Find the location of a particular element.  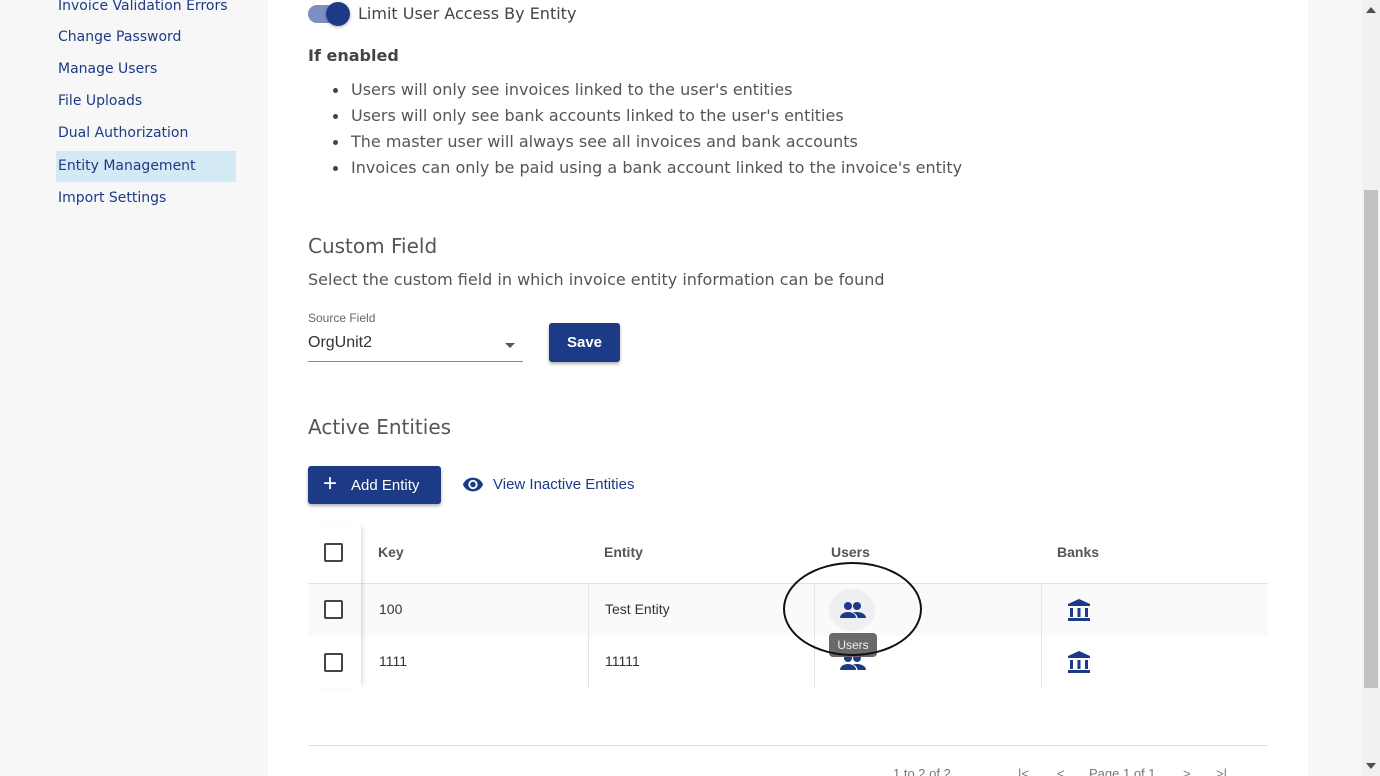

sidebar-item-dual-authorization: Dual Authorization is located at coordinates (146, 133).